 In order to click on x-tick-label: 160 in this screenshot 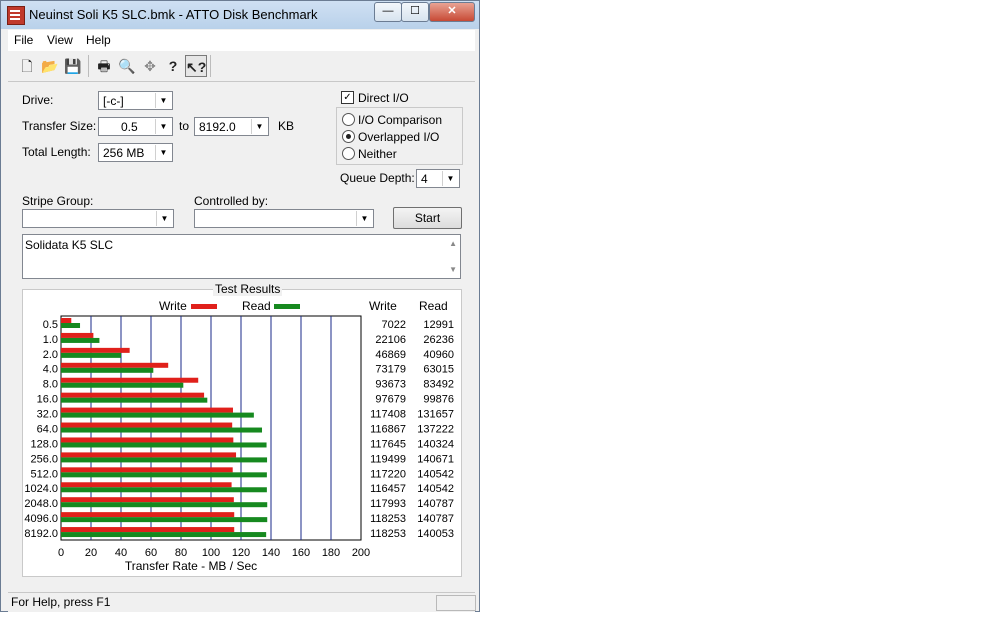, I will do `click(301, 553)`.